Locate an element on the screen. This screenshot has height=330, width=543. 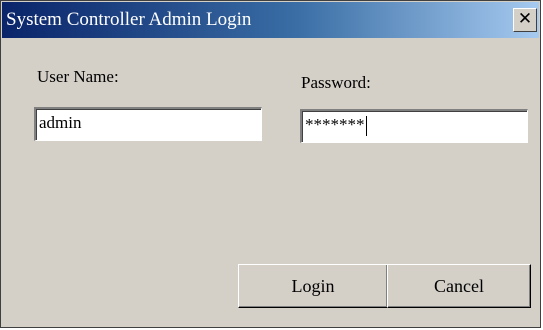
close-button: ✕ is located at coordinates (525, 20).